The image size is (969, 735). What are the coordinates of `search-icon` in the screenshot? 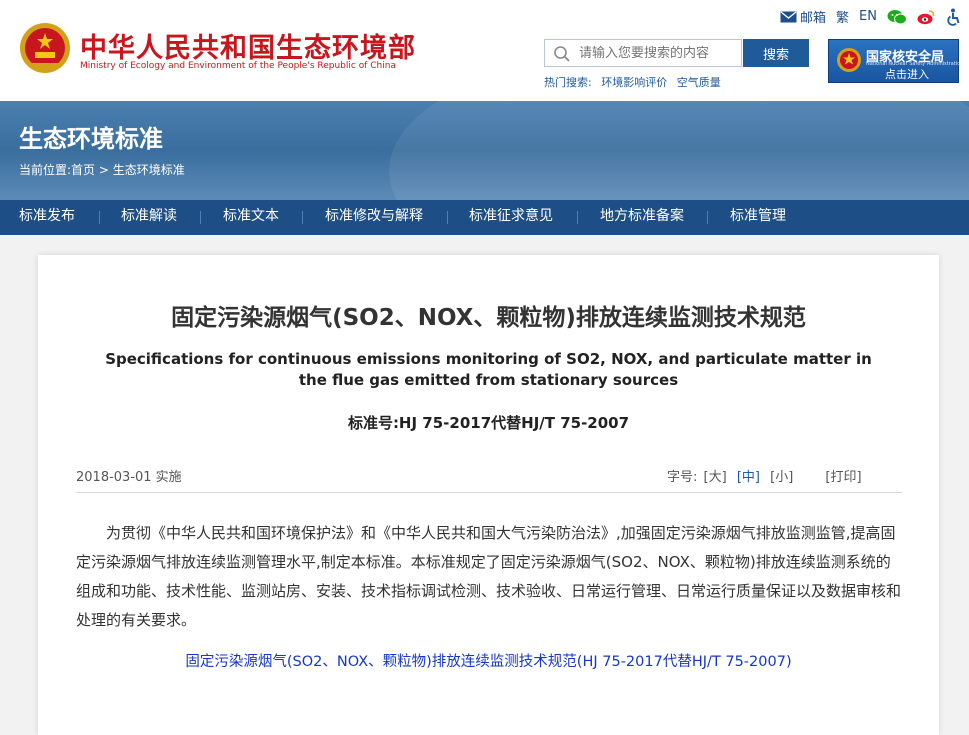 It's located at (562, 54).